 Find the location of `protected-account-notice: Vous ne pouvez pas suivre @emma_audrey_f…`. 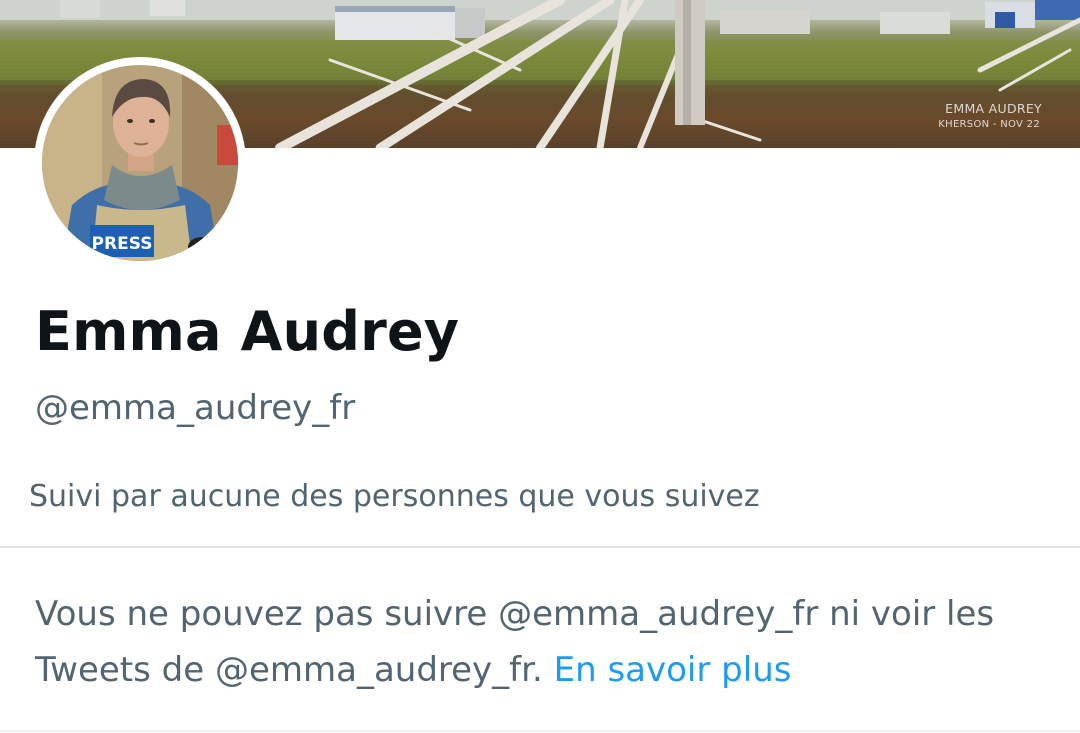

protected-account-notice: Vous ne pouvez pas suivre @emma_audrey_f… is located at coordinates (550, 642).